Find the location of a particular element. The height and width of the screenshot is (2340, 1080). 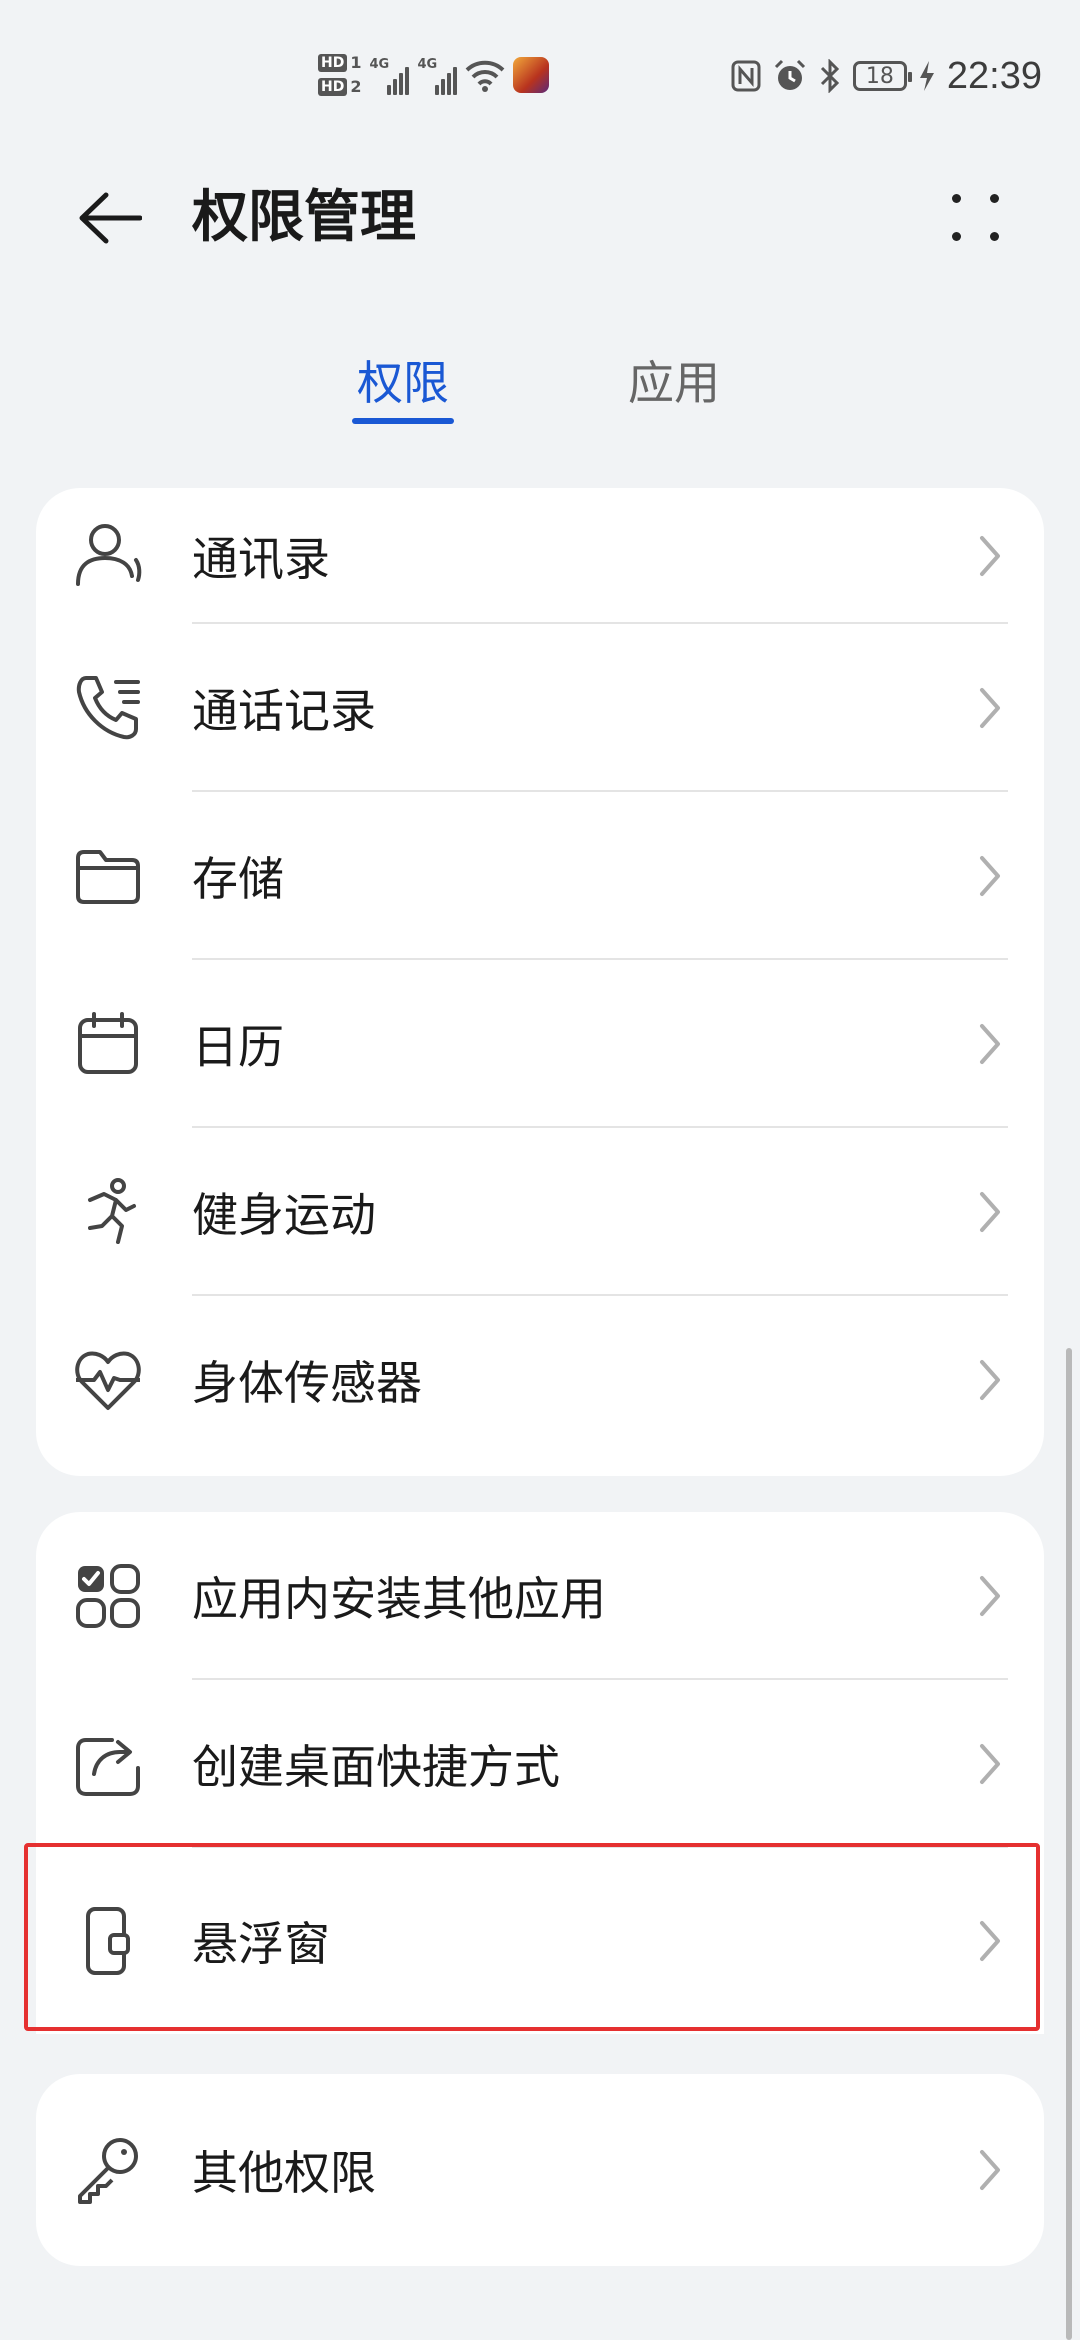

permission-item-create-shortcut: 创建桌面快捷方式 is located at coordinates (540, 1764).